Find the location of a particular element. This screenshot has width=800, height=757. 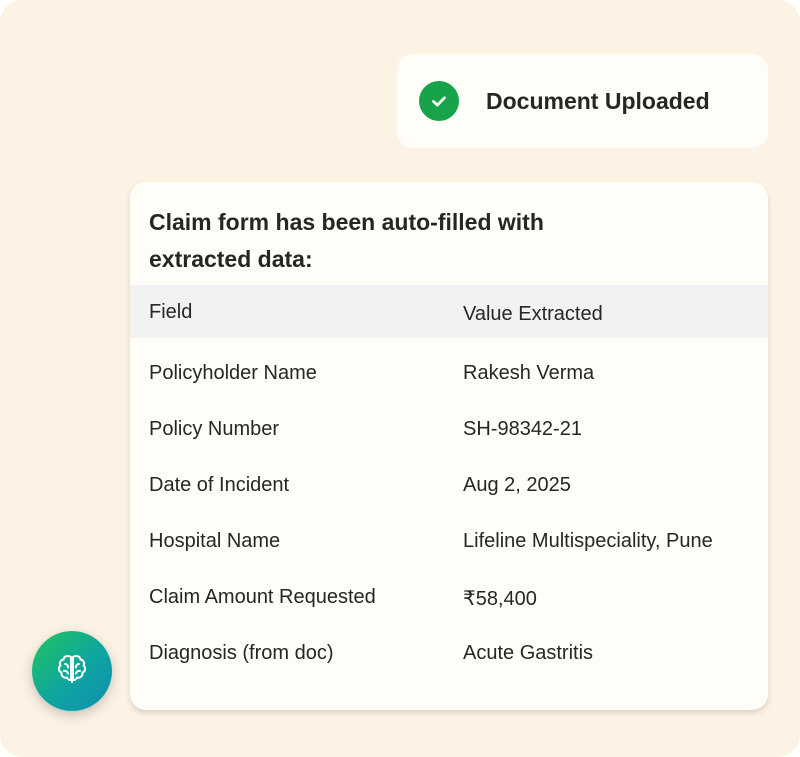

row-value: Acute Gastritis is located at coordinates (528, 653).